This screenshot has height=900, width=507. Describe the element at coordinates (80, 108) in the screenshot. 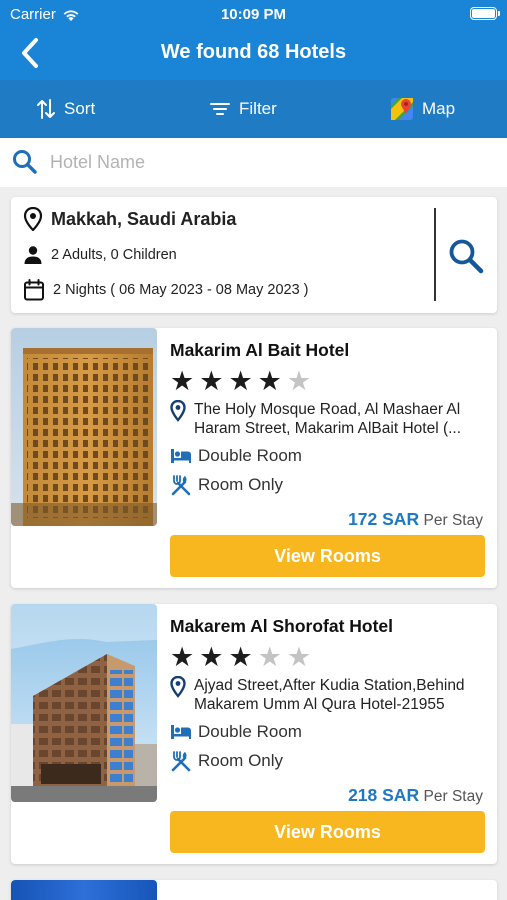

I see `sort-label: Sort` at that location.